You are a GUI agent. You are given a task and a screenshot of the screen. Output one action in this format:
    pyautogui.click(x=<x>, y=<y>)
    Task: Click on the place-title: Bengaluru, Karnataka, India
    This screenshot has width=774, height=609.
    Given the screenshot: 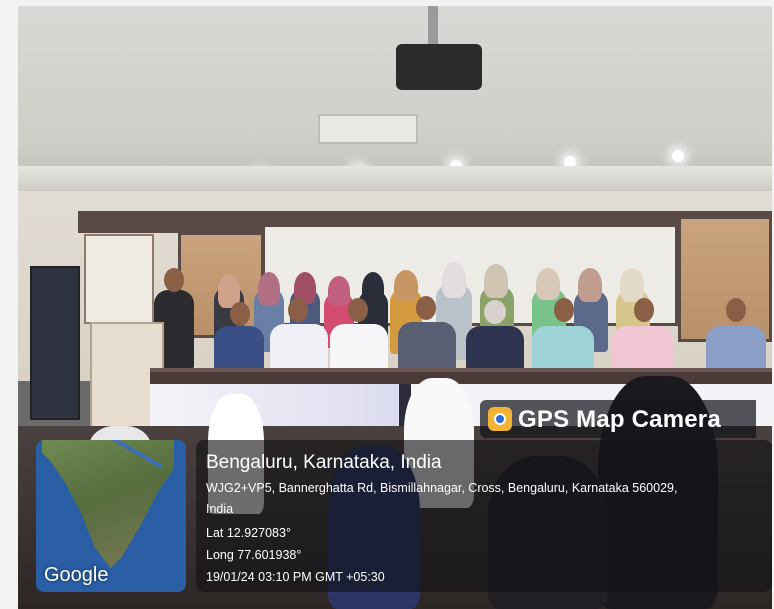 What is the action you would take?
    pyautogui.click(x=324, y=462)
    